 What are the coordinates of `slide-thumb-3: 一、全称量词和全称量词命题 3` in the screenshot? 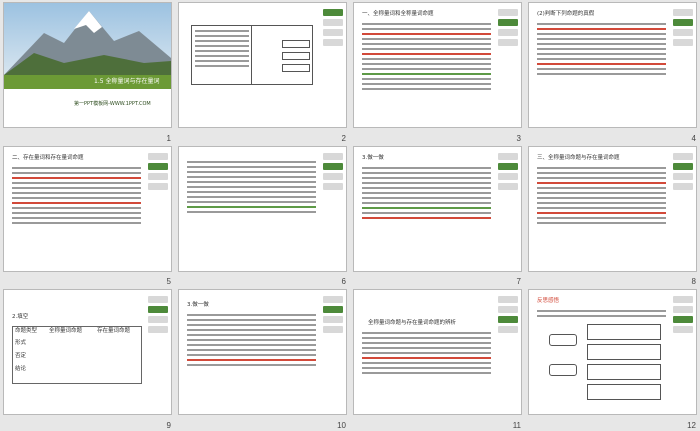 It's located at (437, 72).